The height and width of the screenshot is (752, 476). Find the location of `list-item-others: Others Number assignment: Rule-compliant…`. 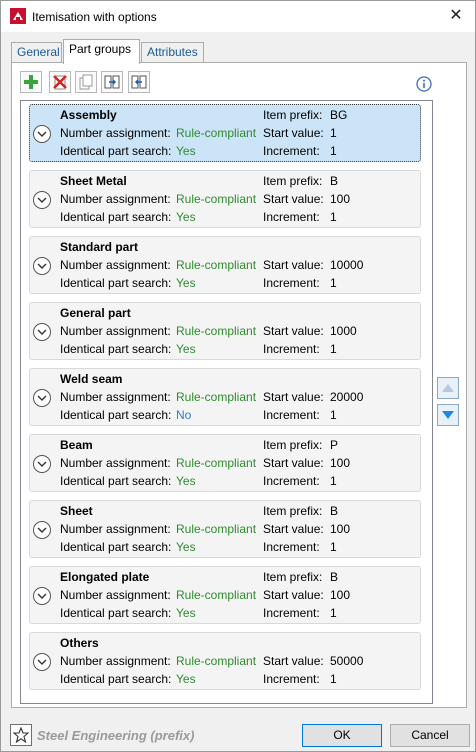

list-item-others: Others Number assignment: Rule-compliant… is located at coordinates (225, 661).